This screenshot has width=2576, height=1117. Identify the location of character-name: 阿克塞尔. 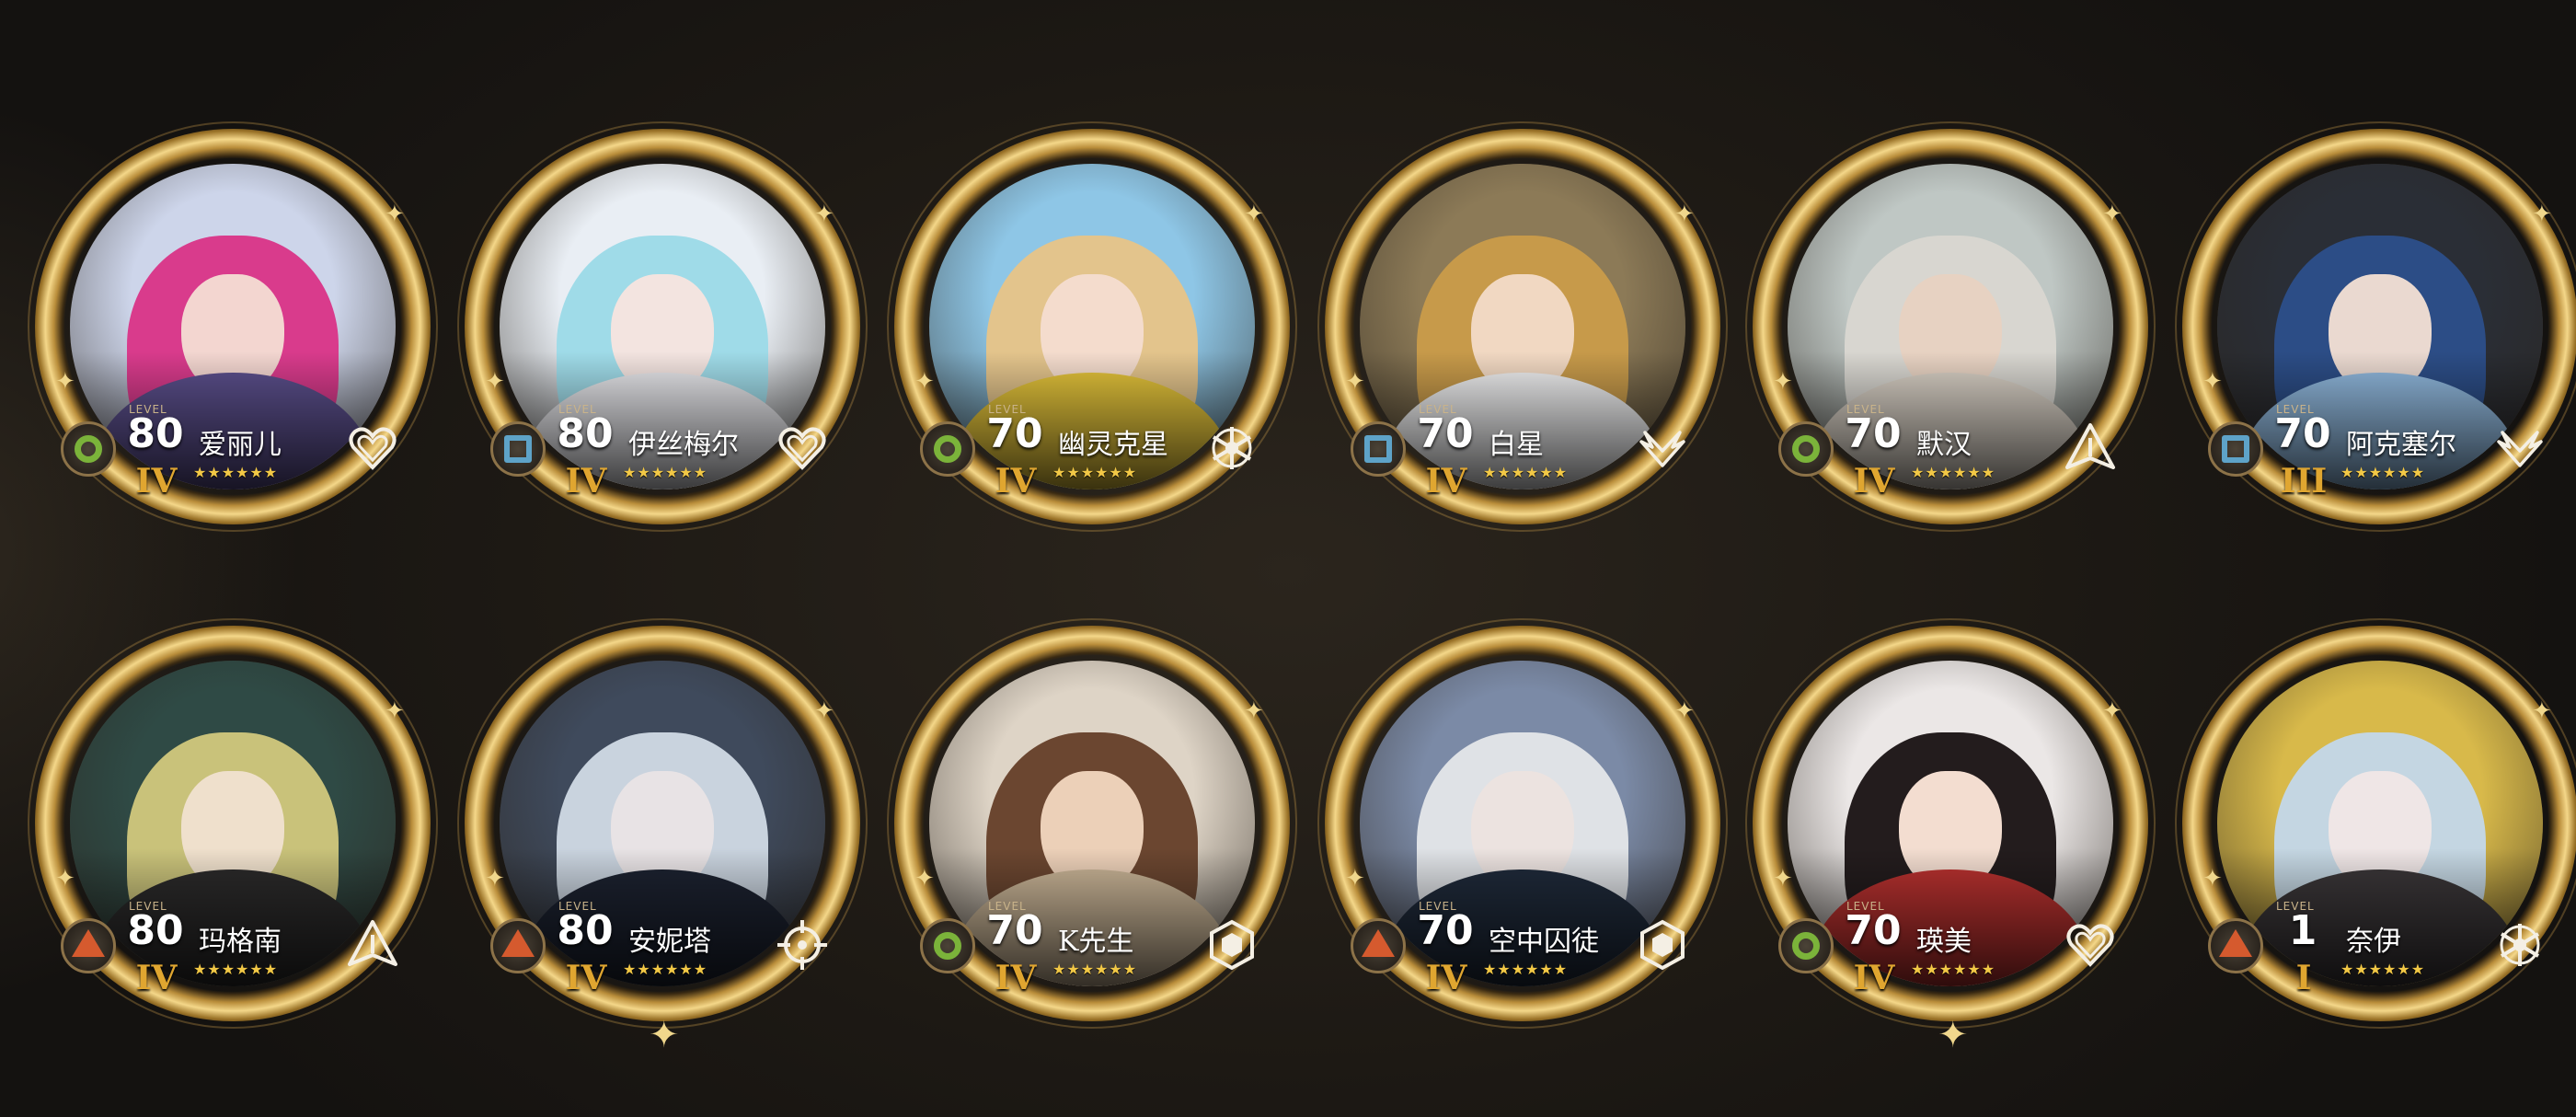
(2401, 445).